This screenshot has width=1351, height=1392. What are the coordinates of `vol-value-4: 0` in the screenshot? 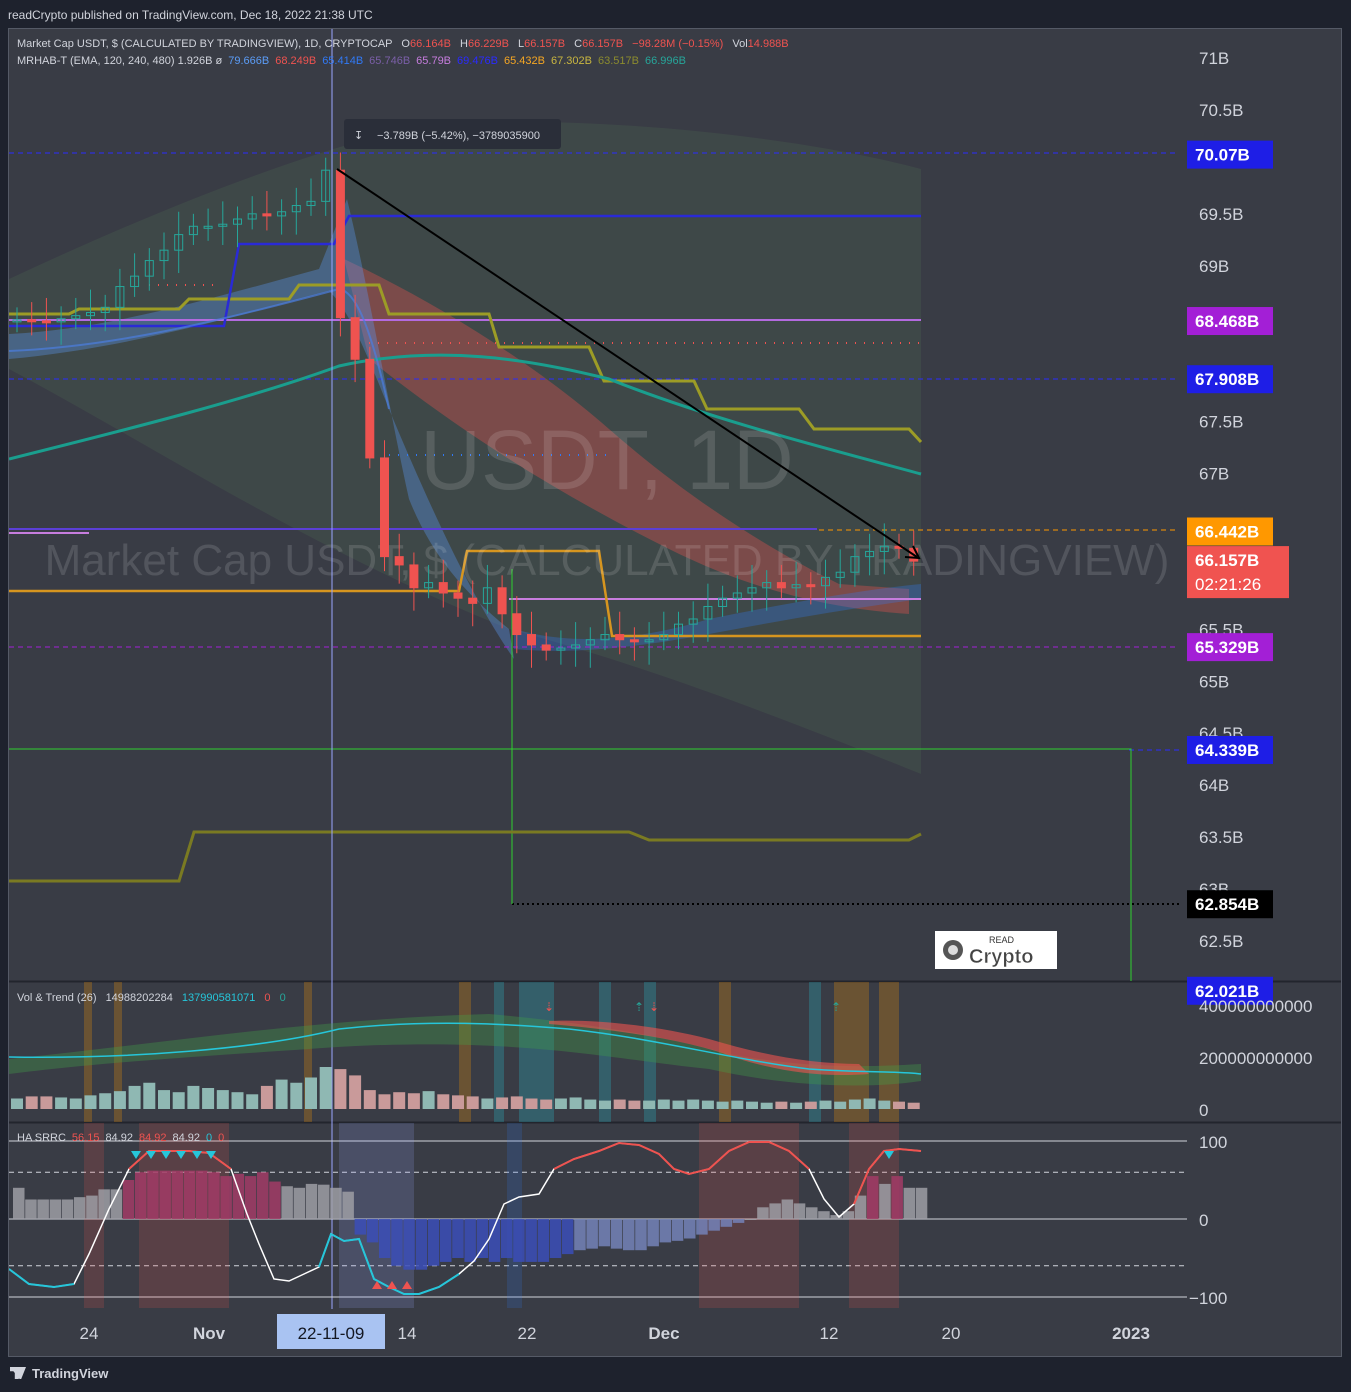 It's located at (283, 998).